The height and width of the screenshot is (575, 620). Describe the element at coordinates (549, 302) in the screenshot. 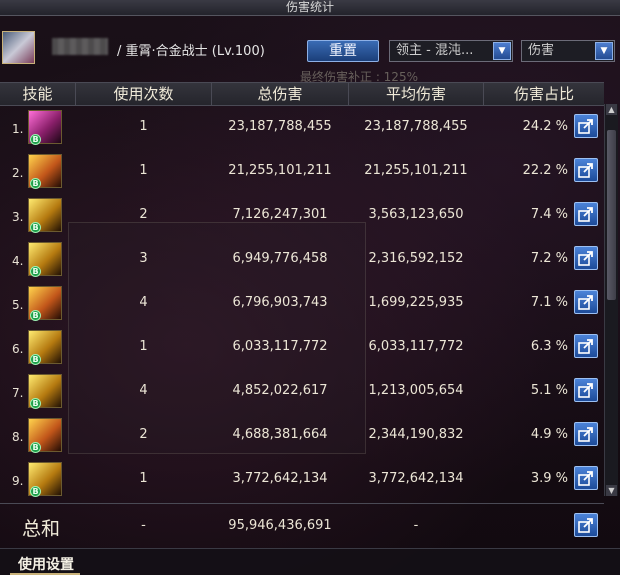

I see `row-damage-share: 7.1 %` at that location.